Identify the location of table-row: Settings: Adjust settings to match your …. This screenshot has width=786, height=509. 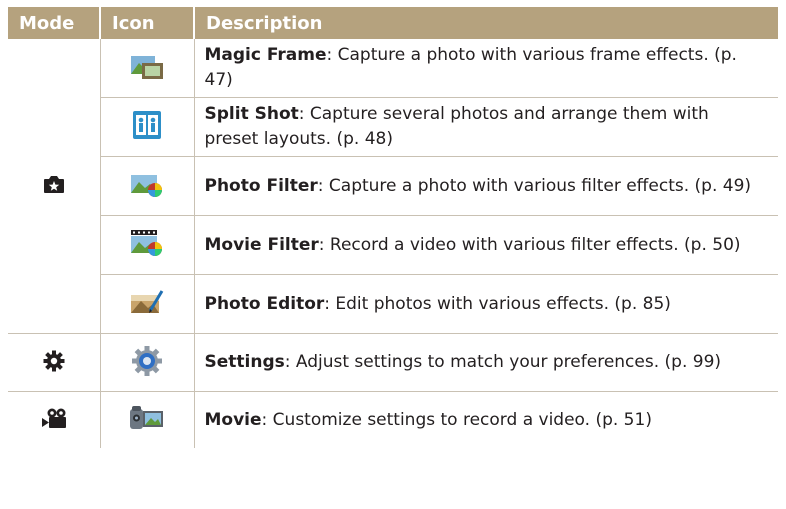
(393, 362).